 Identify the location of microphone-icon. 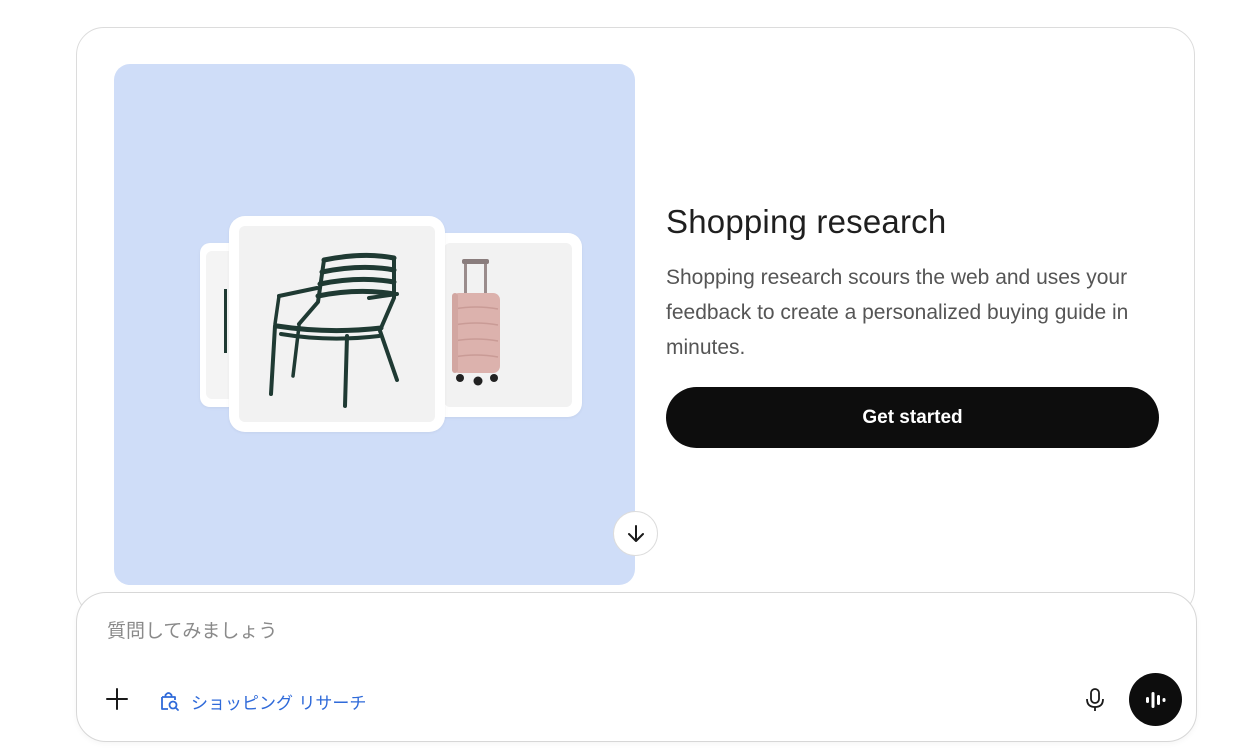
(1095, 699).